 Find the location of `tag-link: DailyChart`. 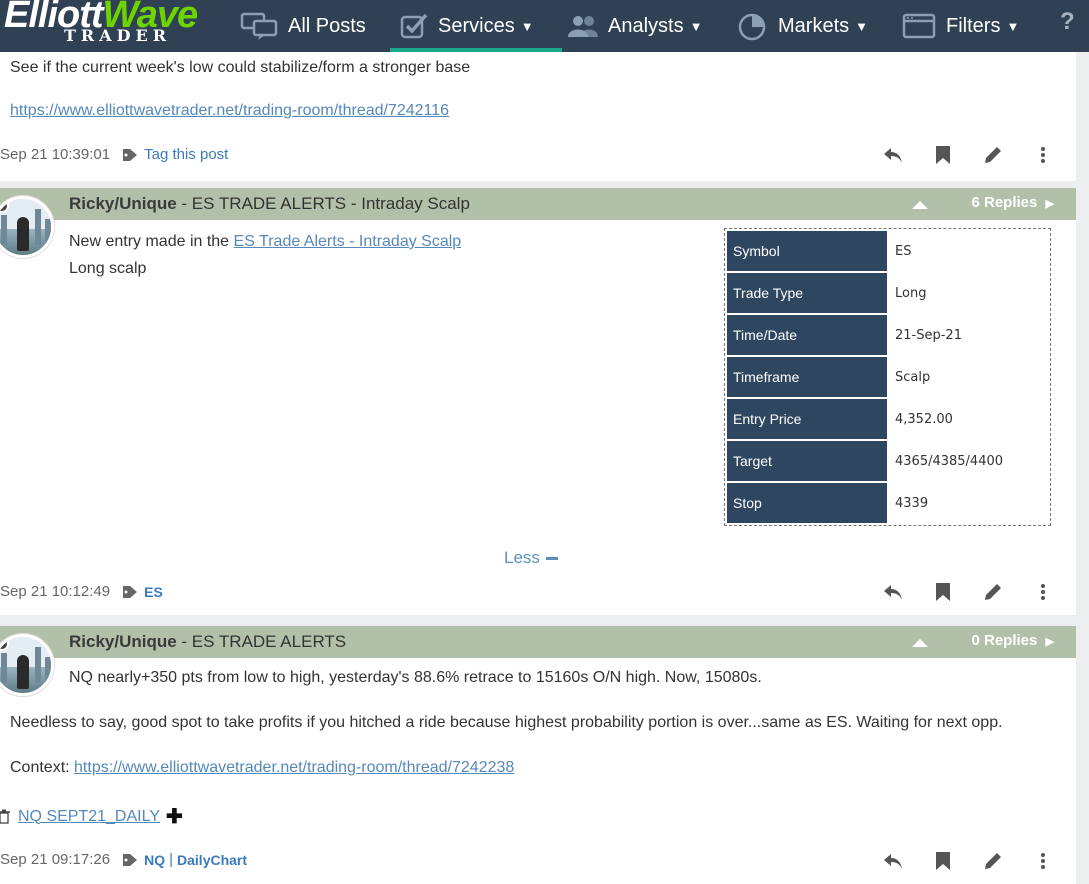

tag-link: DailyChart is located at coordinates (212, 860).